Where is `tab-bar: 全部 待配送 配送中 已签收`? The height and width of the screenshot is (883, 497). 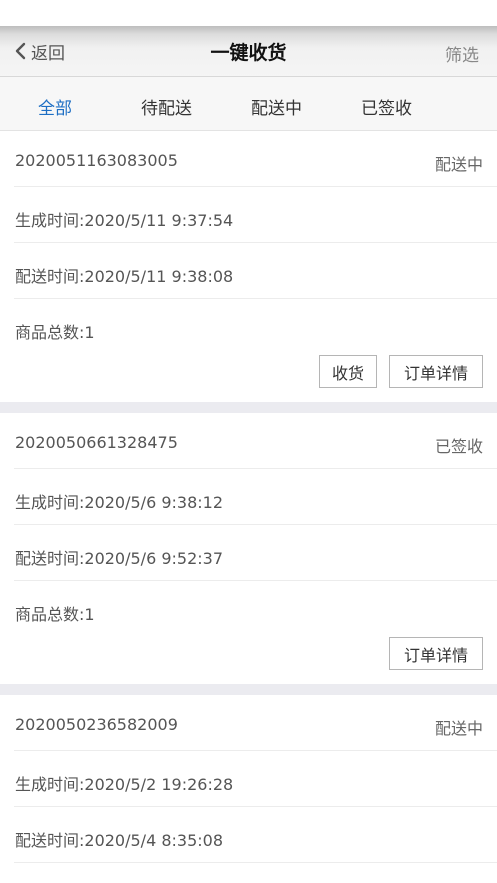 tab-bar: 全部 待配送 配送中 已签收 is located at coordinates (248, 104).